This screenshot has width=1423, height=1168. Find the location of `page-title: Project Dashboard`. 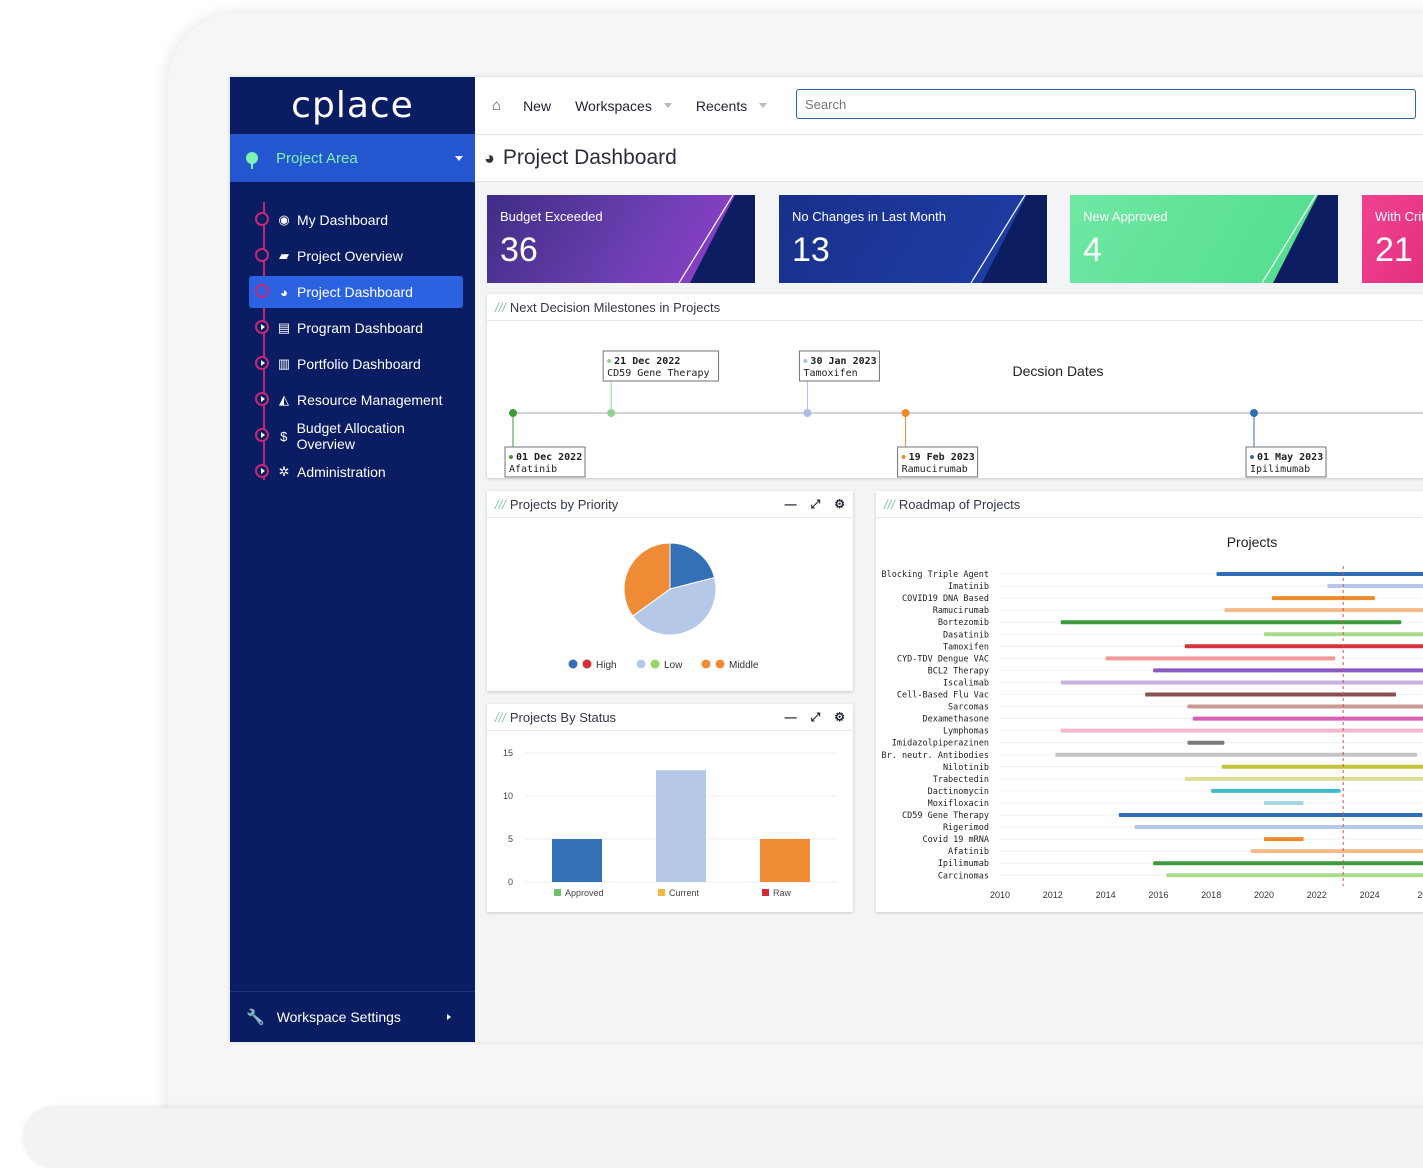

page-title: Project Dashboard is located at coordinates (589, 157).